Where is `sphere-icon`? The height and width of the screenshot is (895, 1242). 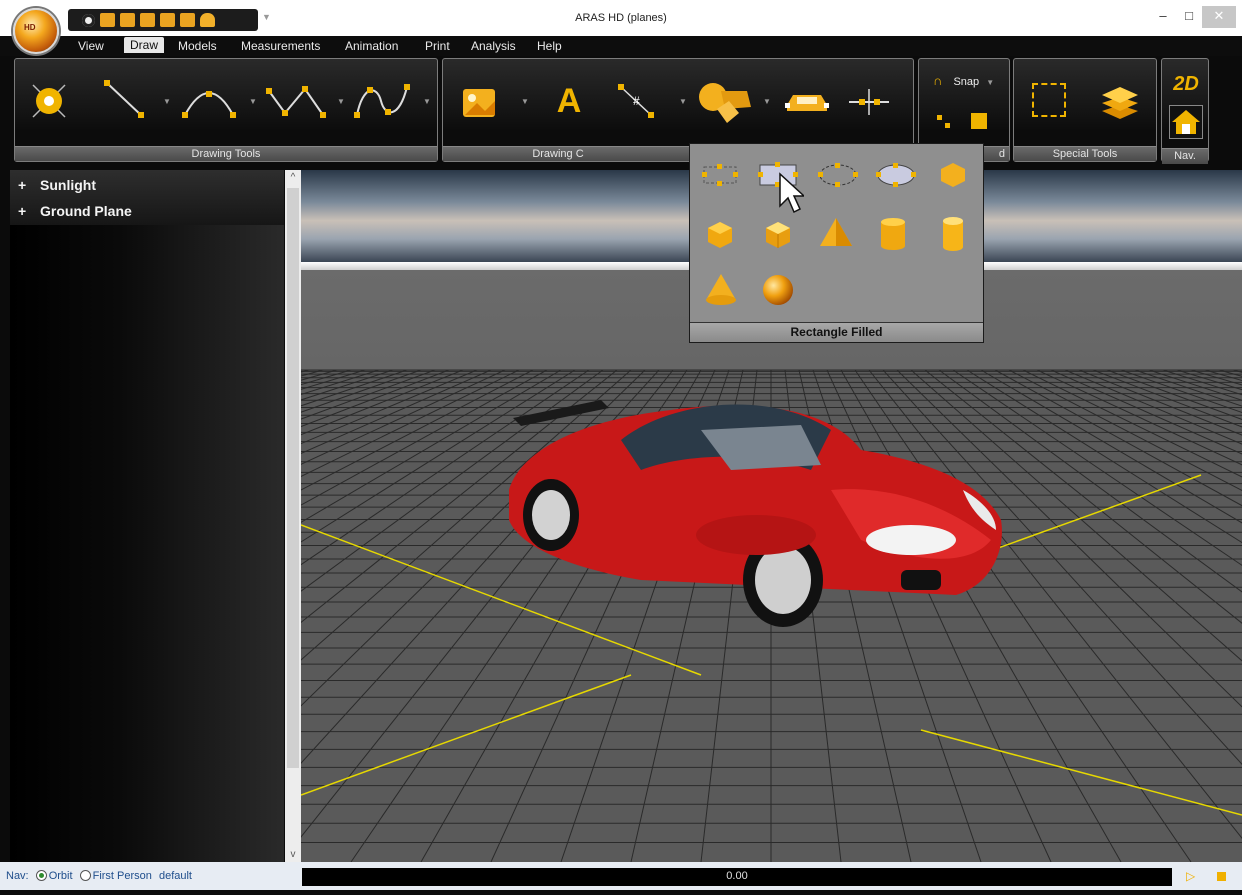
sphere-icon is located at coordinates (778, 290).